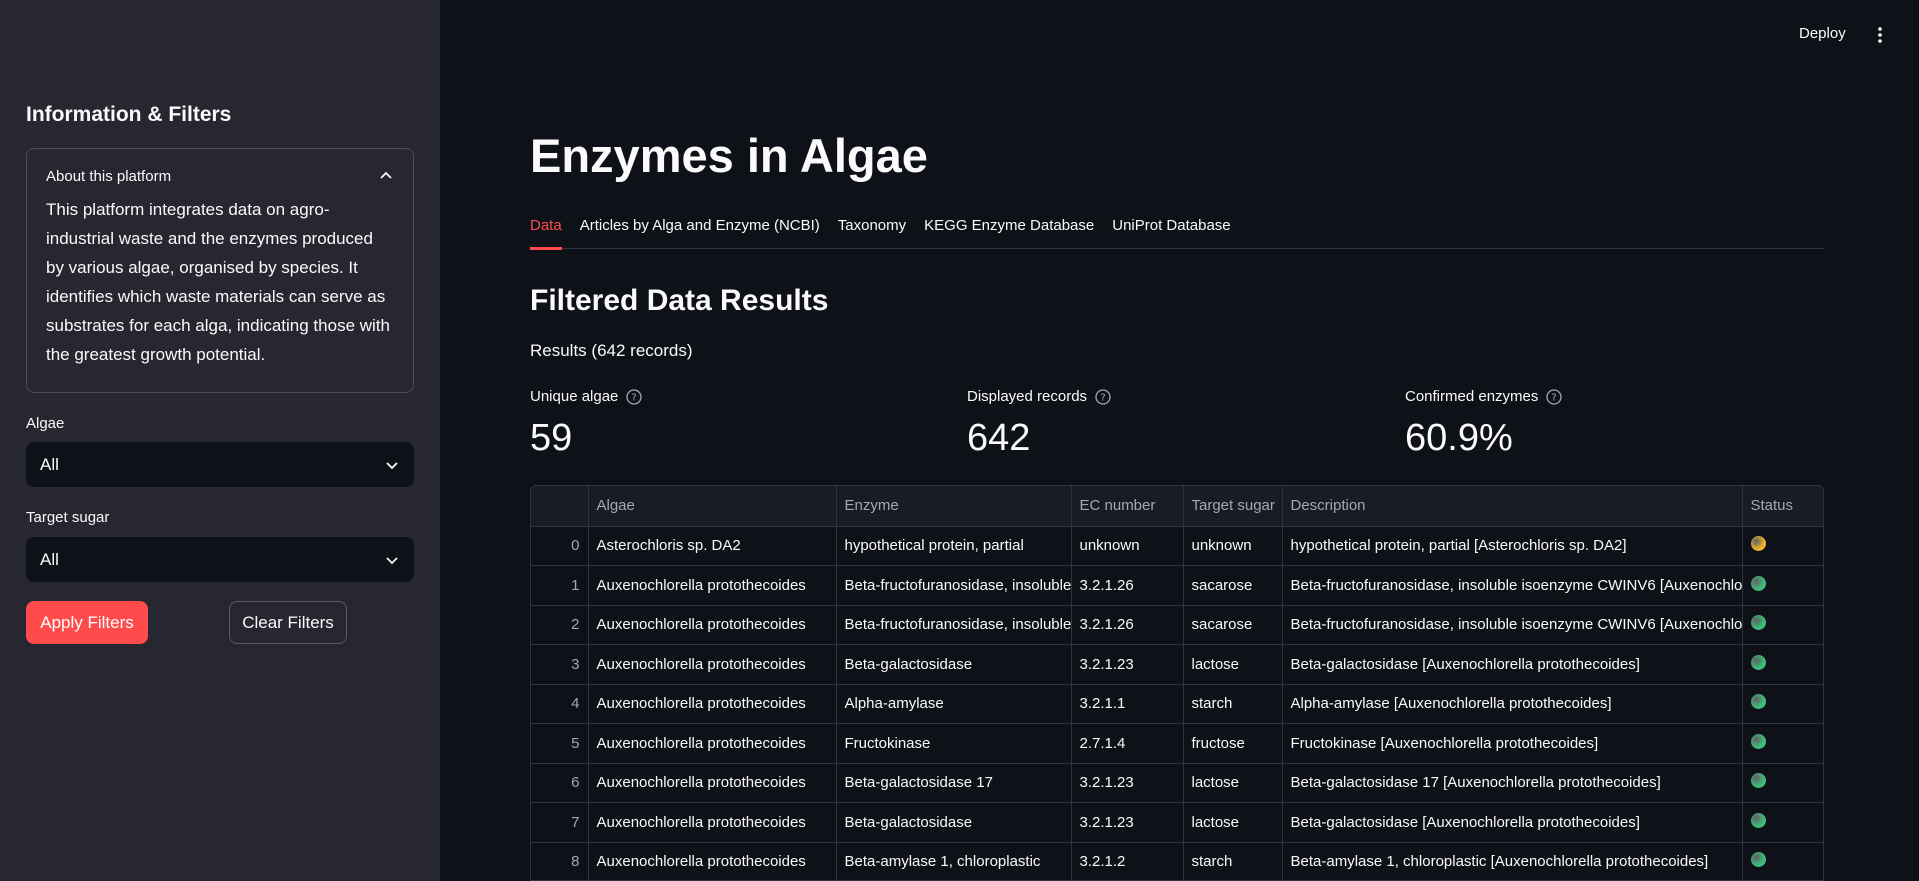  Describe the element at coordinates (560, 704) in the screenshot. I see `table-cell-idx: 4` at that location.